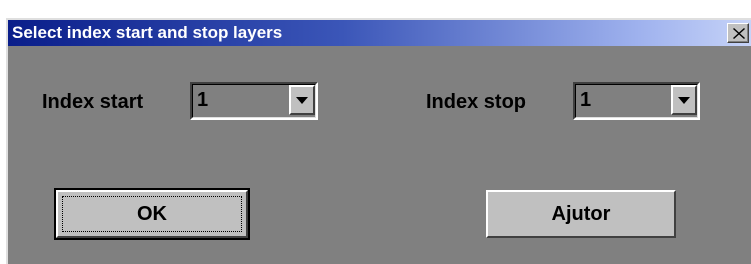 The height and width of the screenshot is (264, 751). I want to click on help-button: Ajutor, so click(581, 214).